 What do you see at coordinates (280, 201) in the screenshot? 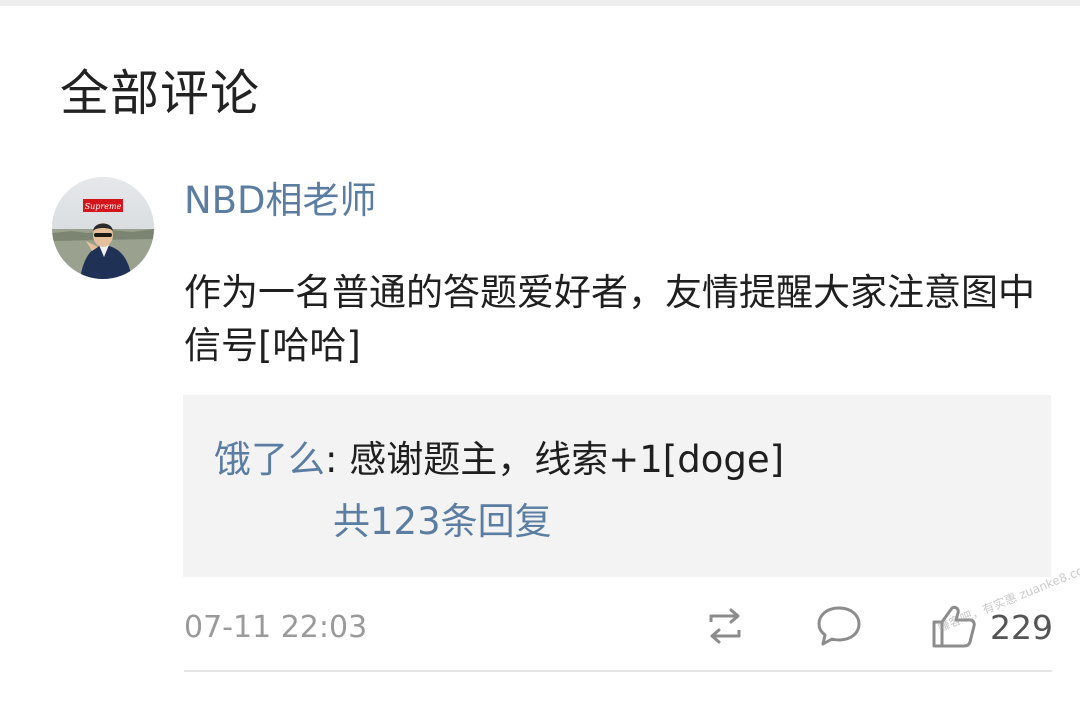
I see `username: NBD相老师` at bounding box center [280, 201].